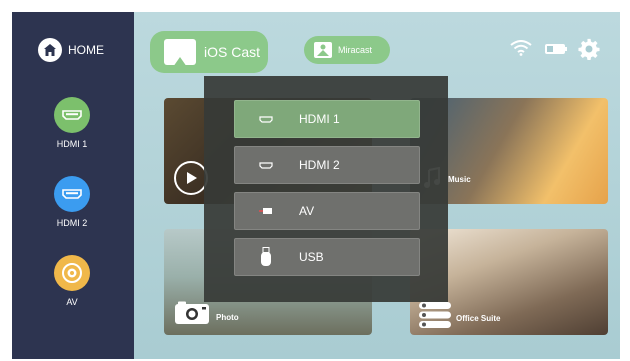  Describe the element at coordinates (307, 211) in the screenshot. I see `source-option-label: AV` at that location.